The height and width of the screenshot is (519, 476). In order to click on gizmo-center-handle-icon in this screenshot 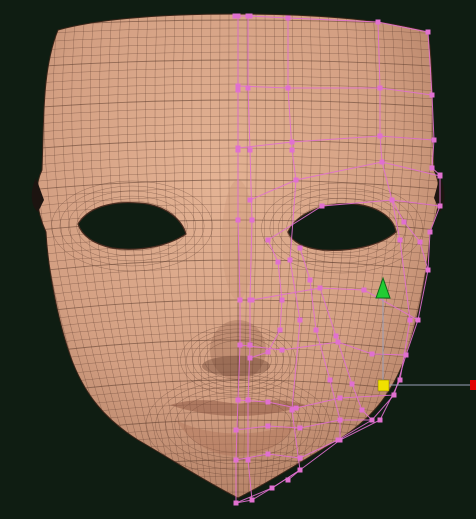, I will do `click(383, 385)`.